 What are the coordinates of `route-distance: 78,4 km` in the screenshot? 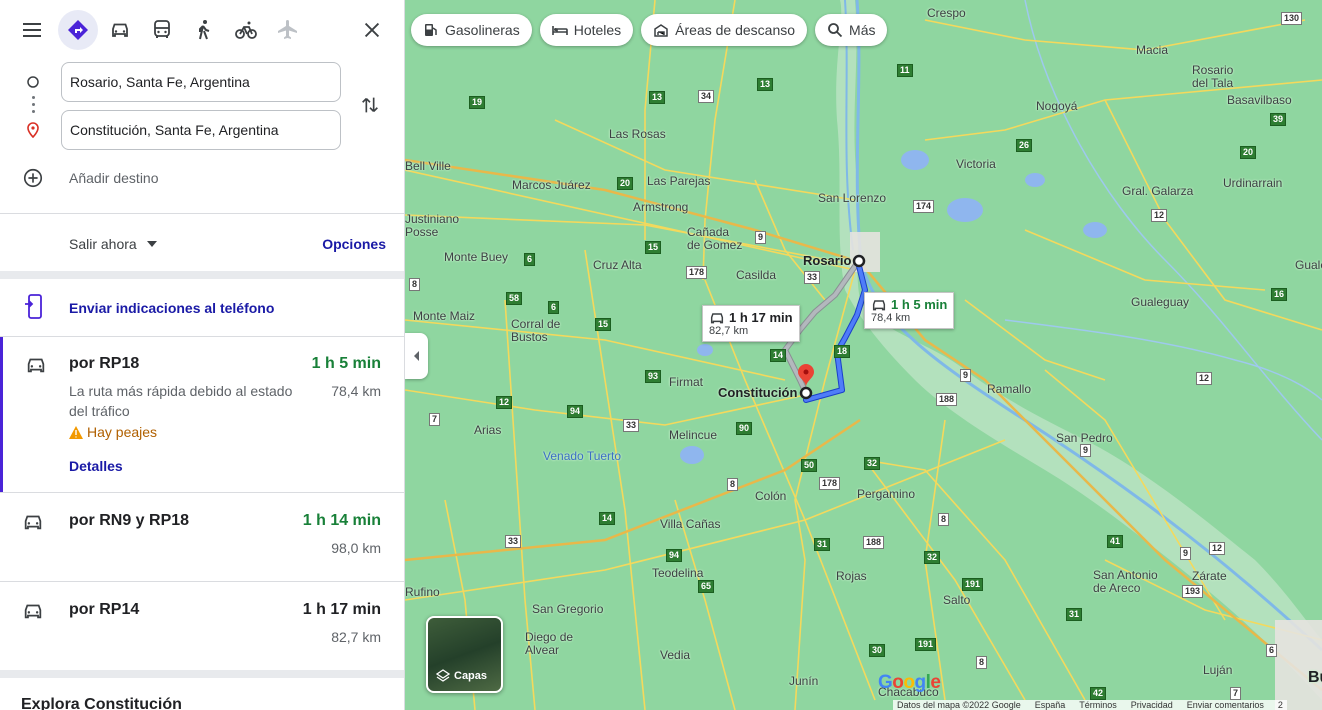 It's located at (356, 391).